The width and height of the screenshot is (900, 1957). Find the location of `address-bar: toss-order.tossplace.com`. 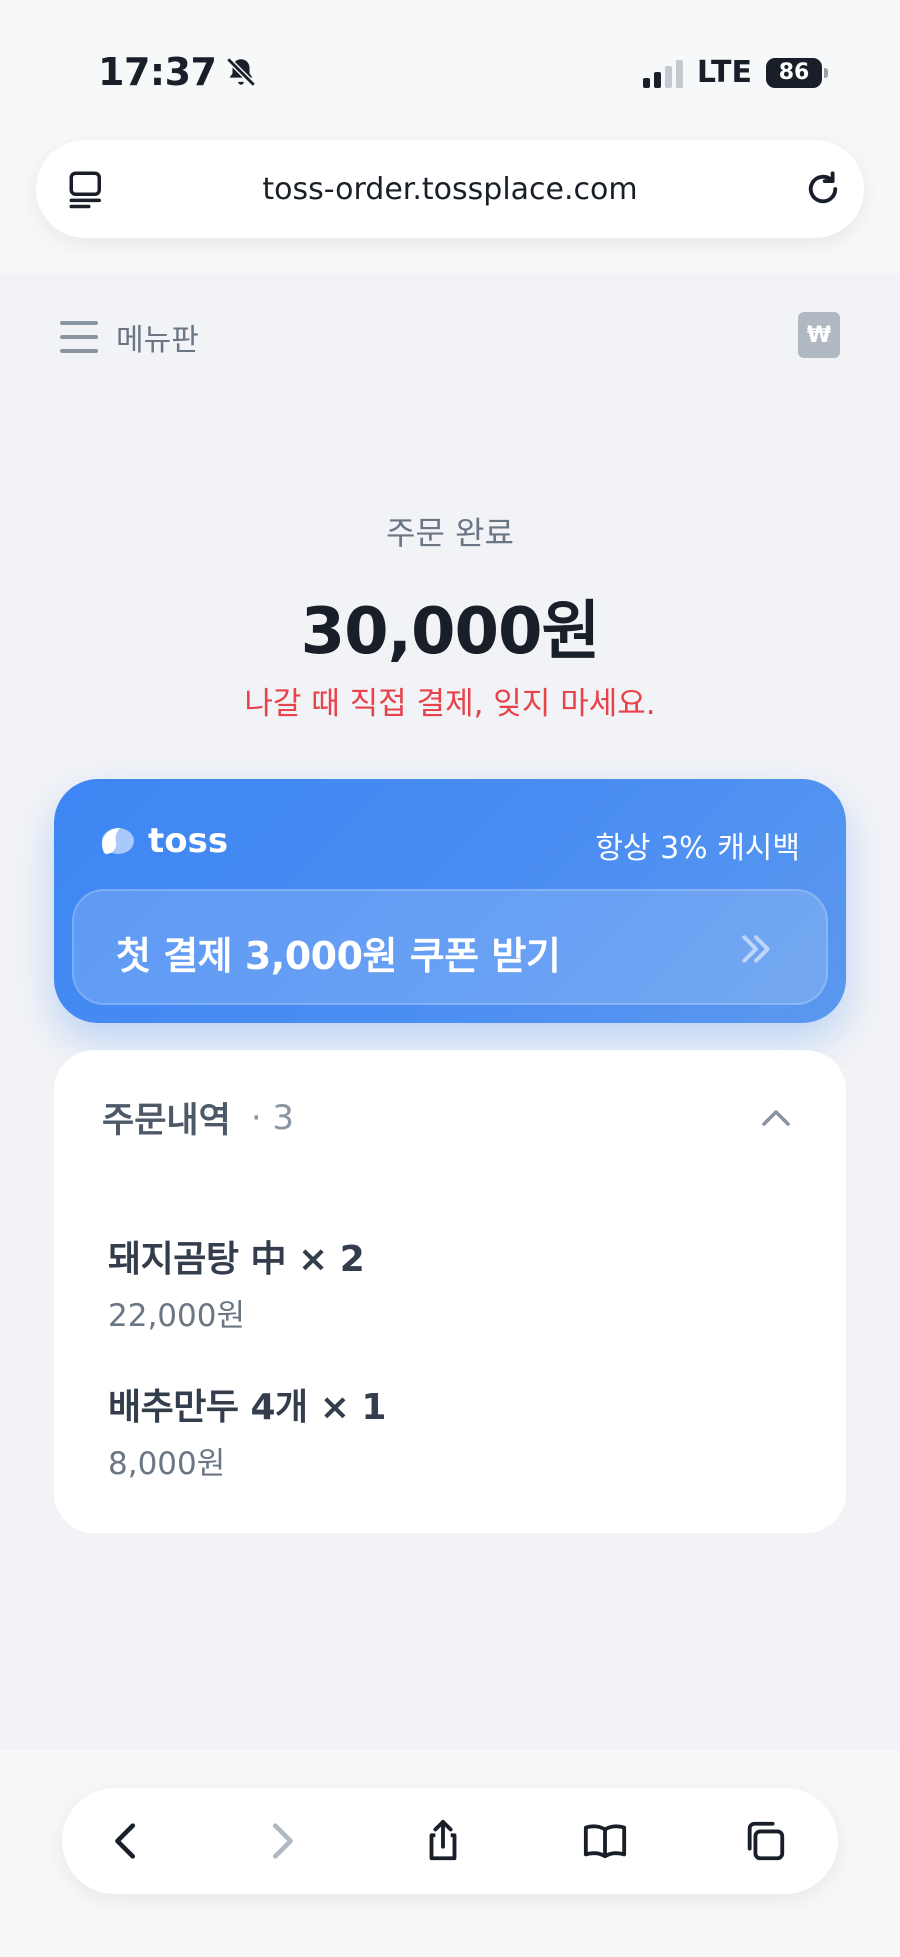

address-bar: toss-order.tossplace.com is located at coordinates (450, 189).